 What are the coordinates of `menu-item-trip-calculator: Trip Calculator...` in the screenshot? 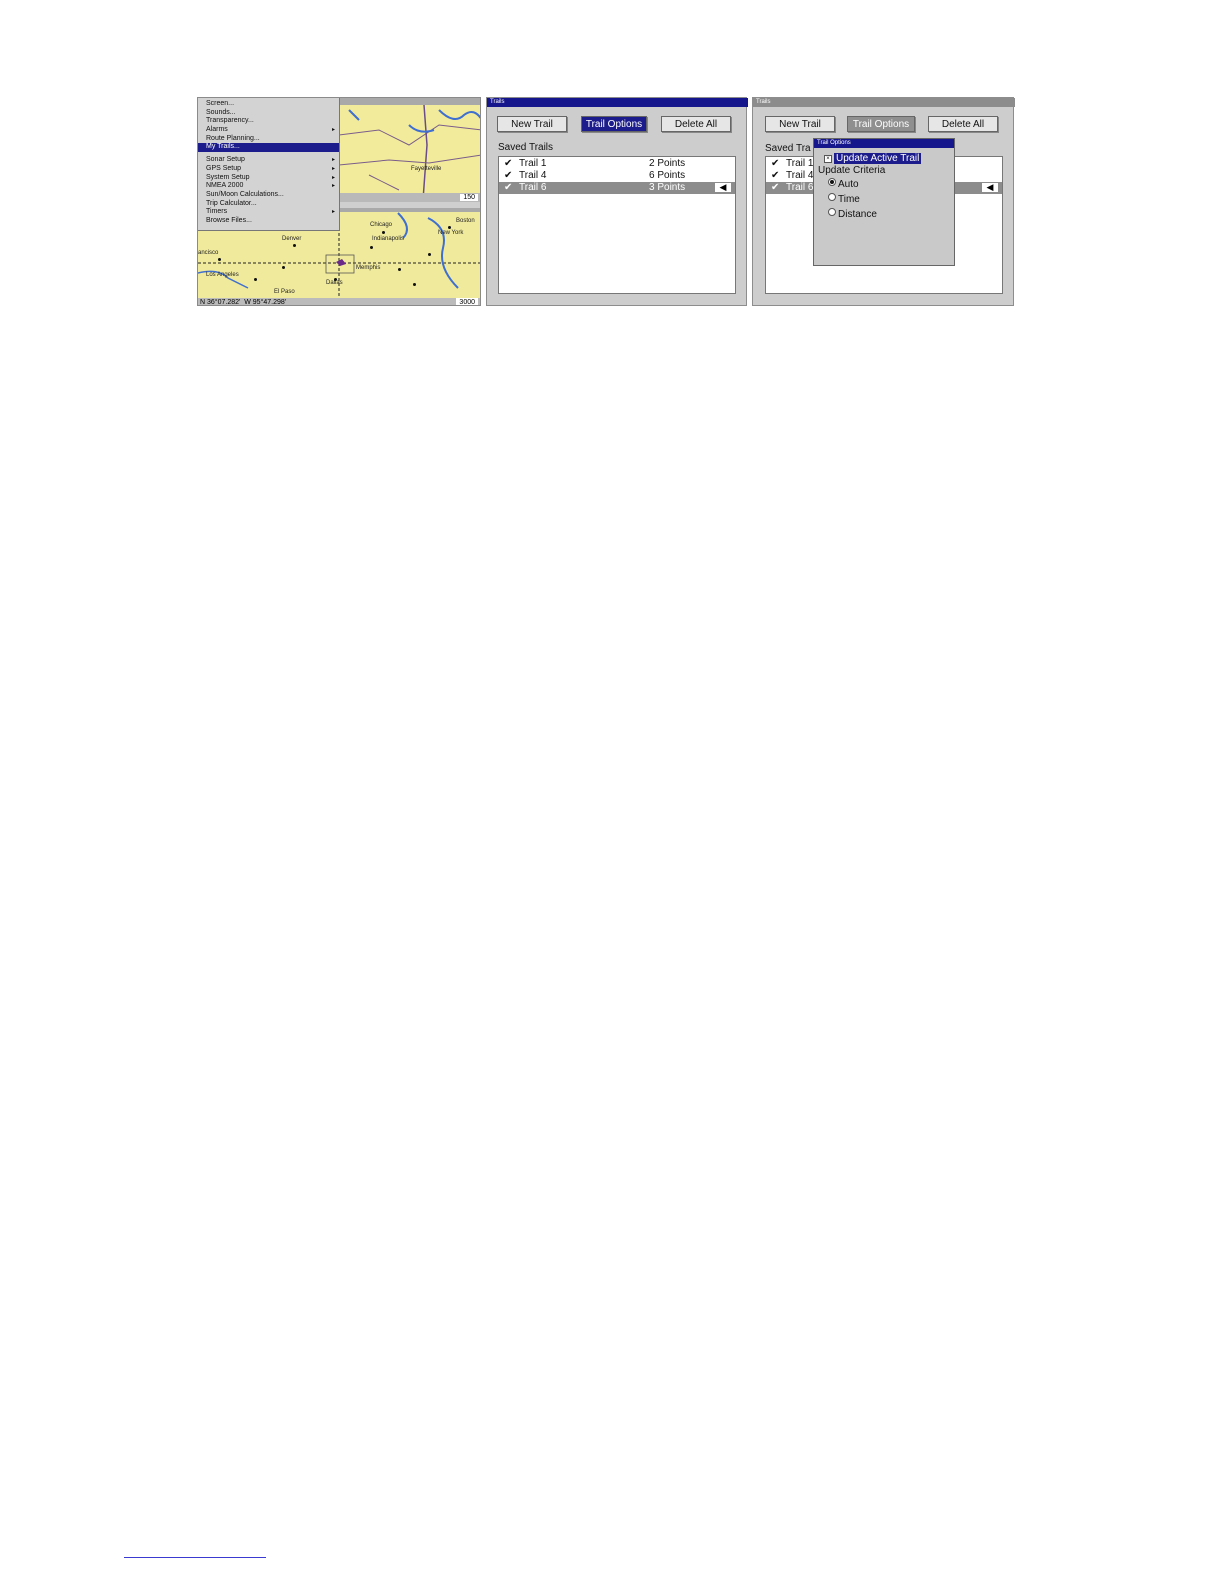 It's located at (268, 204).